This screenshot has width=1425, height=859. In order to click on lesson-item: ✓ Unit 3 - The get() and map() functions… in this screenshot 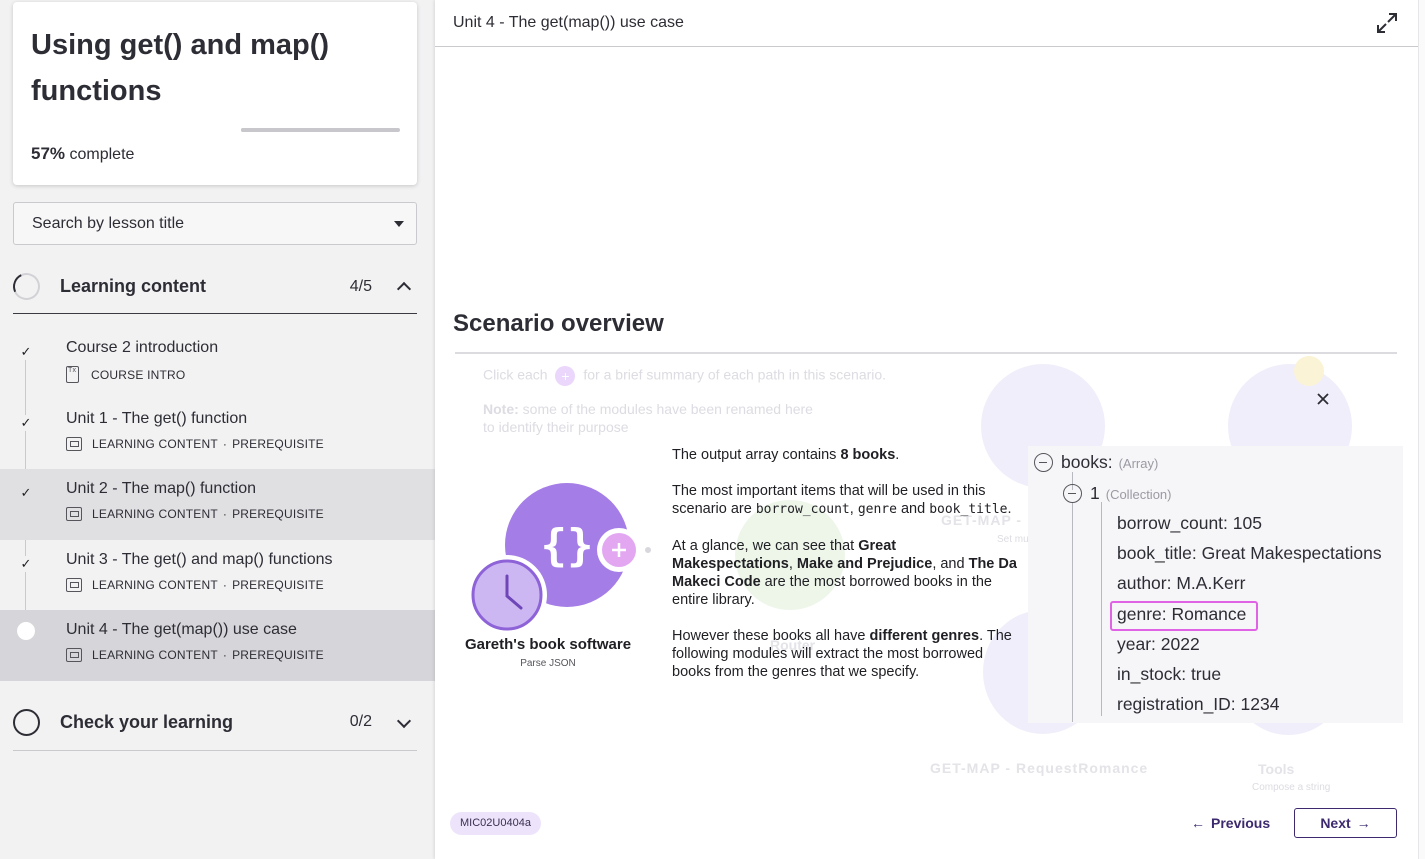, I will do `click(217, 575)`.